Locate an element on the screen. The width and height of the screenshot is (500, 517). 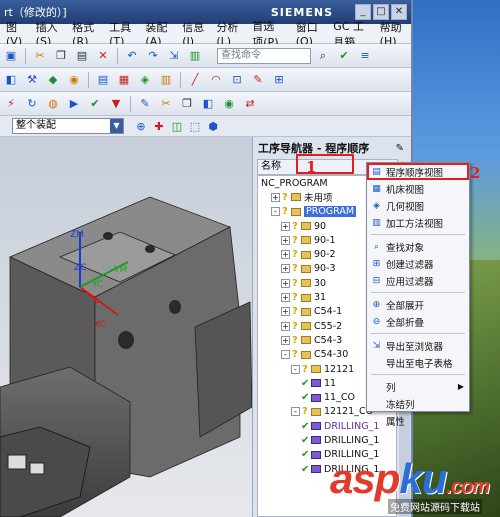
arc-icon: ◠ is located at coordinates (216, 80).